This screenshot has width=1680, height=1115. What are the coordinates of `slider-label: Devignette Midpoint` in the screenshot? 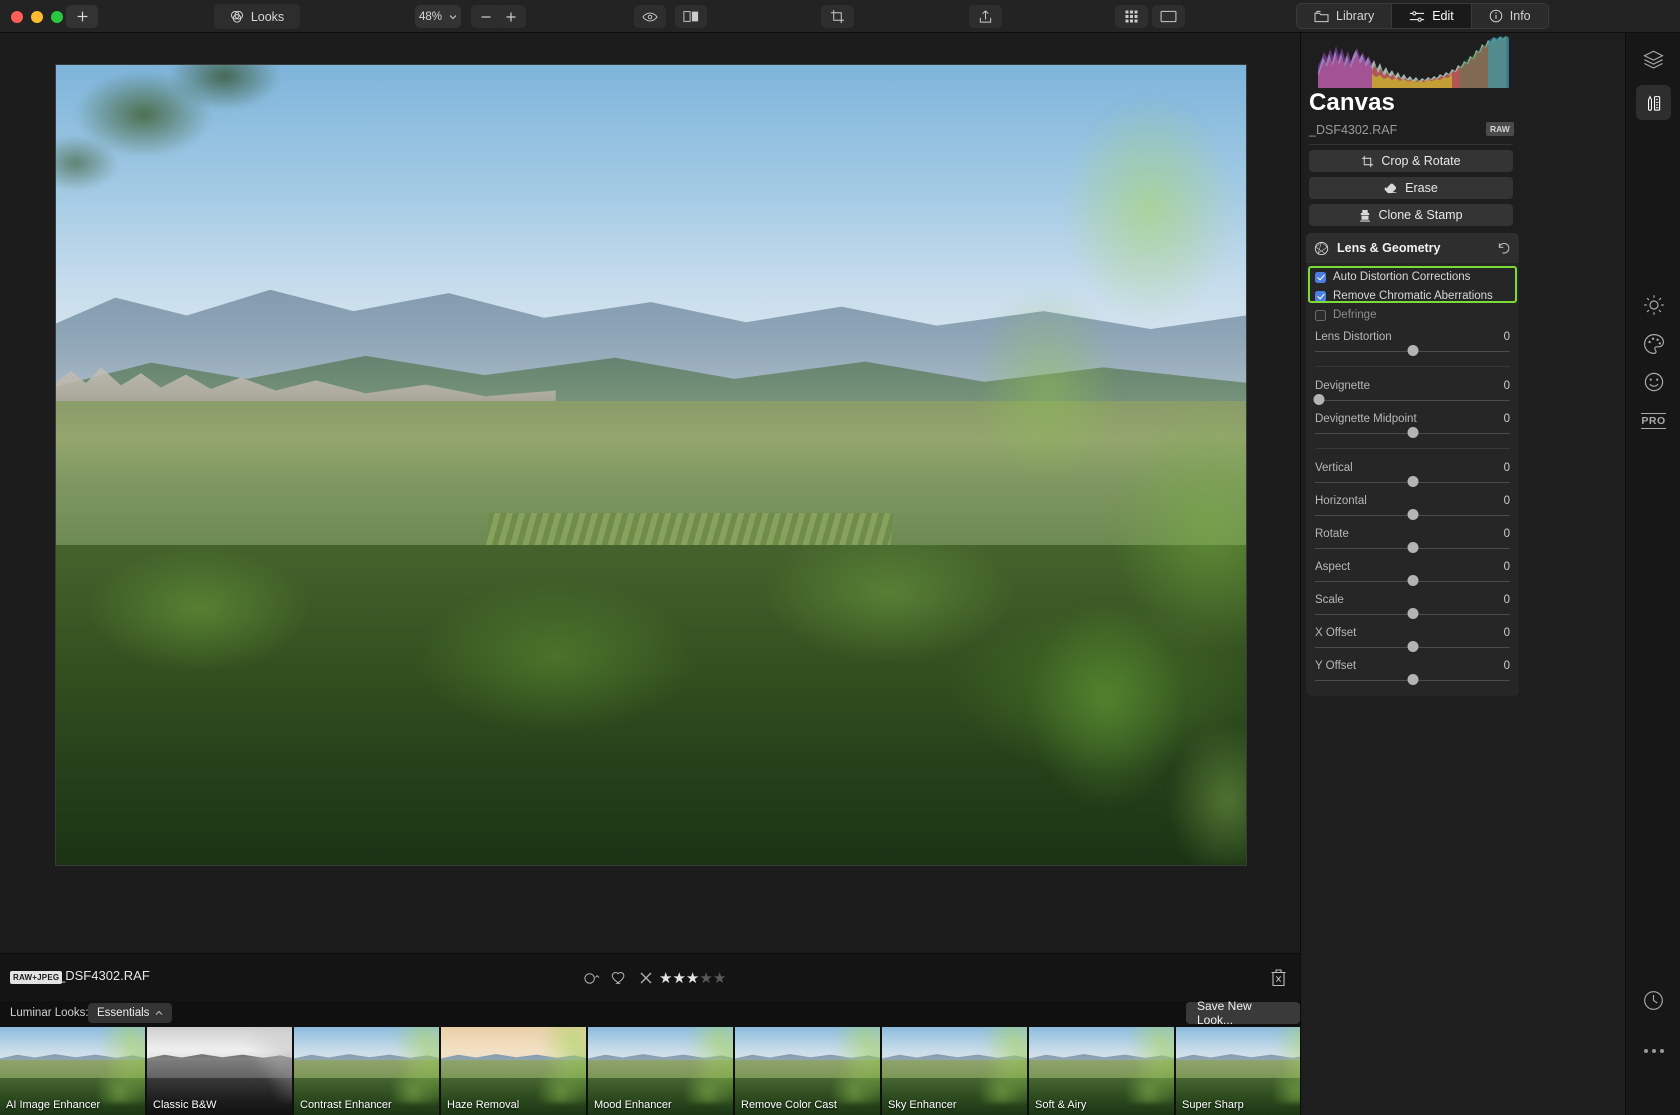 It's located at (1366, 419).